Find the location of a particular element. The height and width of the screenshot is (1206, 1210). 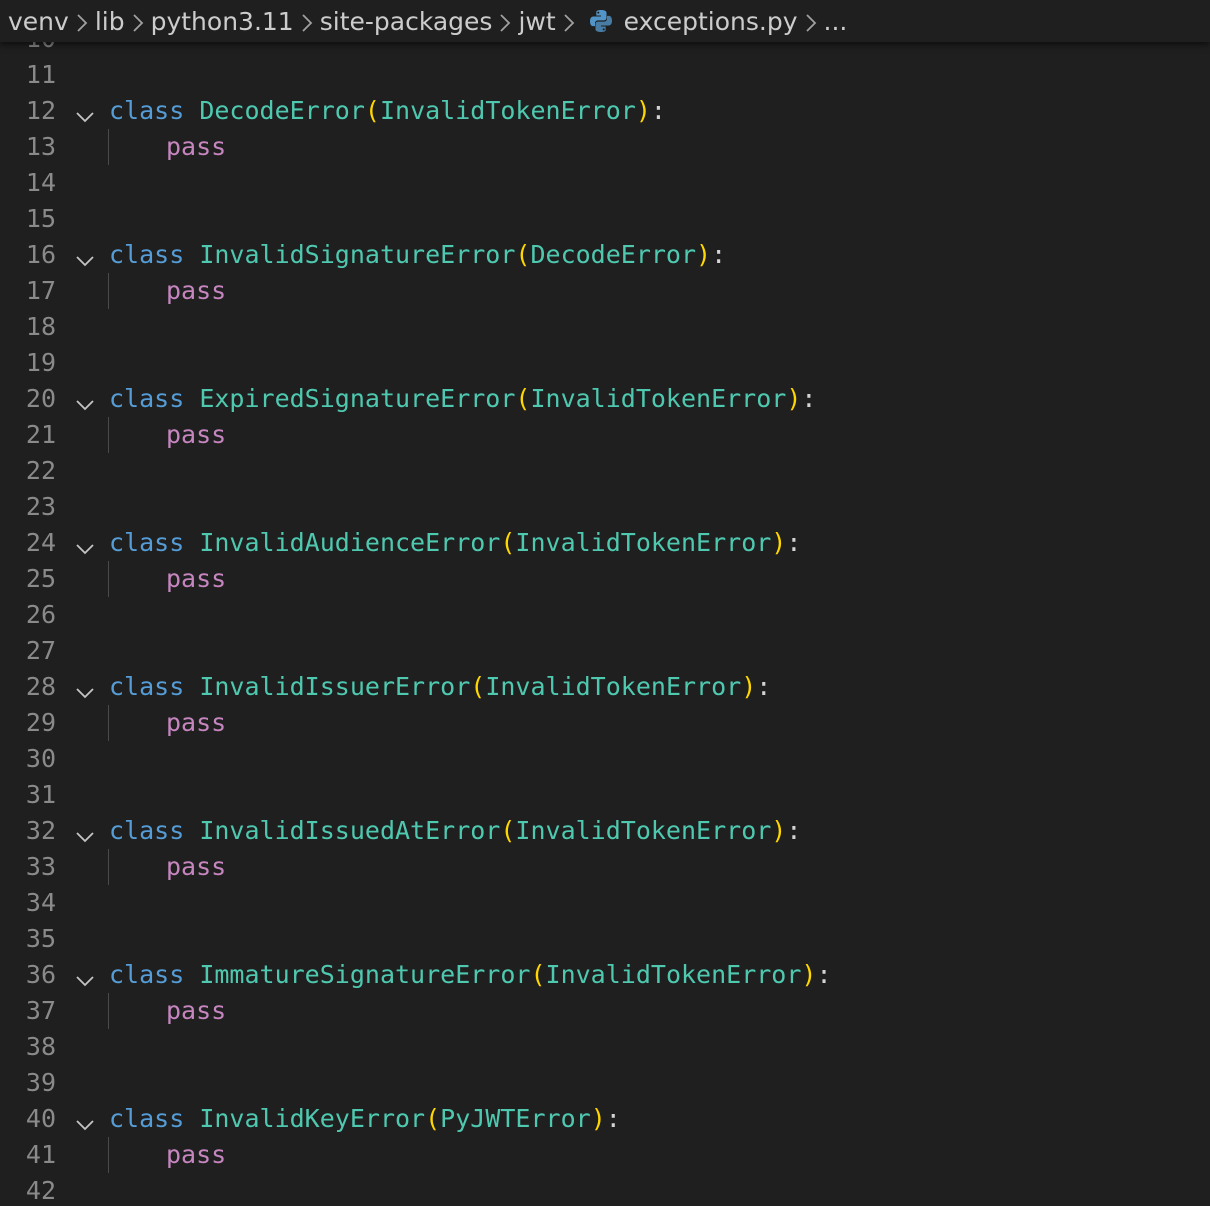

code-line: 12 class DecodeError(InvalidTokenError): is located at coordinates (605, 111).